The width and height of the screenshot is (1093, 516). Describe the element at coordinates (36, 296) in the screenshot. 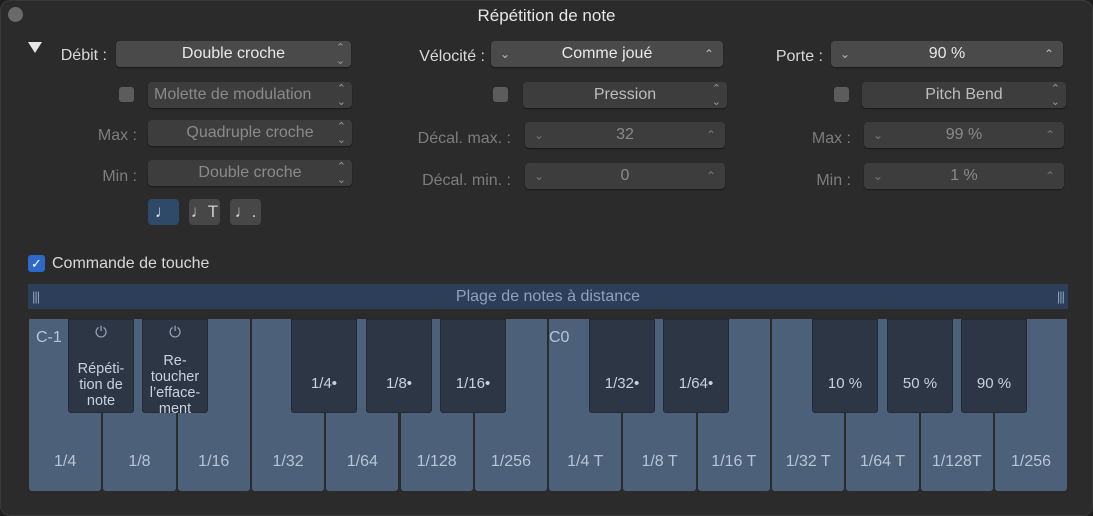

I see `range-start-handle: |||` at that location.